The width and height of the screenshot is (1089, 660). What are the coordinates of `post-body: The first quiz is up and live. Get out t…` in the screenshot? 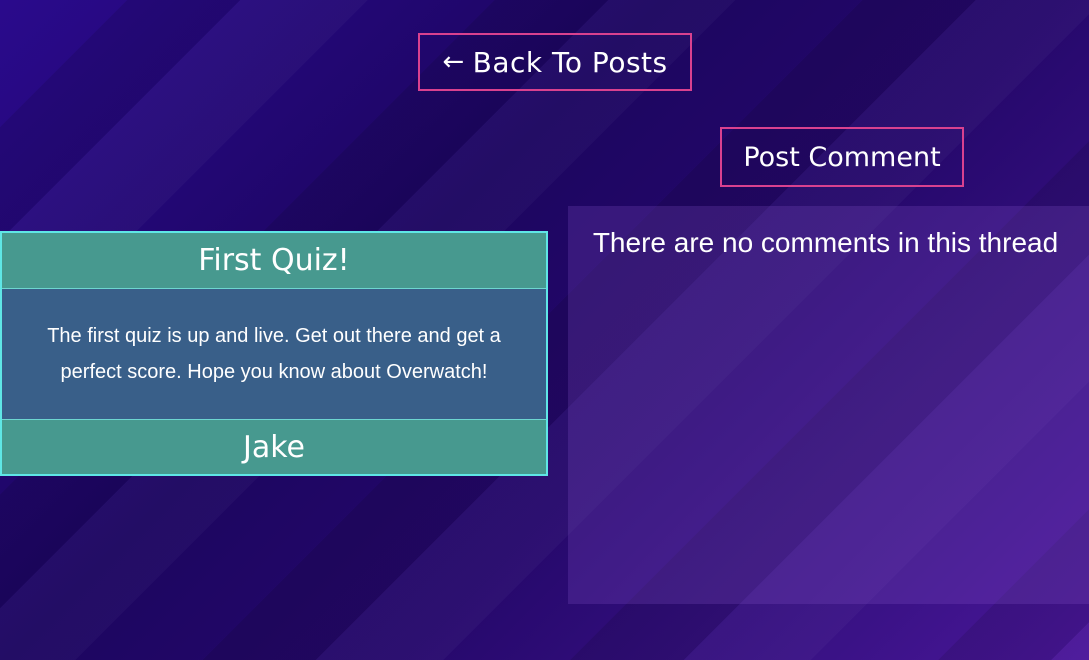 It's located at (274, 354).